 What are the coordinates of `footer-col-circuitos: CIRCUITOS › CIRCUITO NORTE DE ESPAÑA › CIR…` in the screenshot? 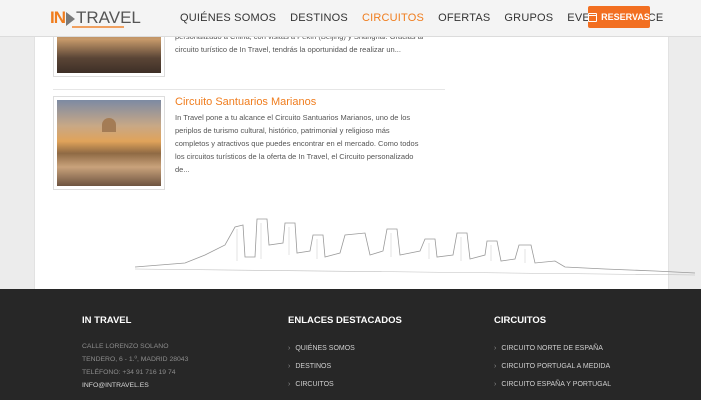 It's located at (552, 354).